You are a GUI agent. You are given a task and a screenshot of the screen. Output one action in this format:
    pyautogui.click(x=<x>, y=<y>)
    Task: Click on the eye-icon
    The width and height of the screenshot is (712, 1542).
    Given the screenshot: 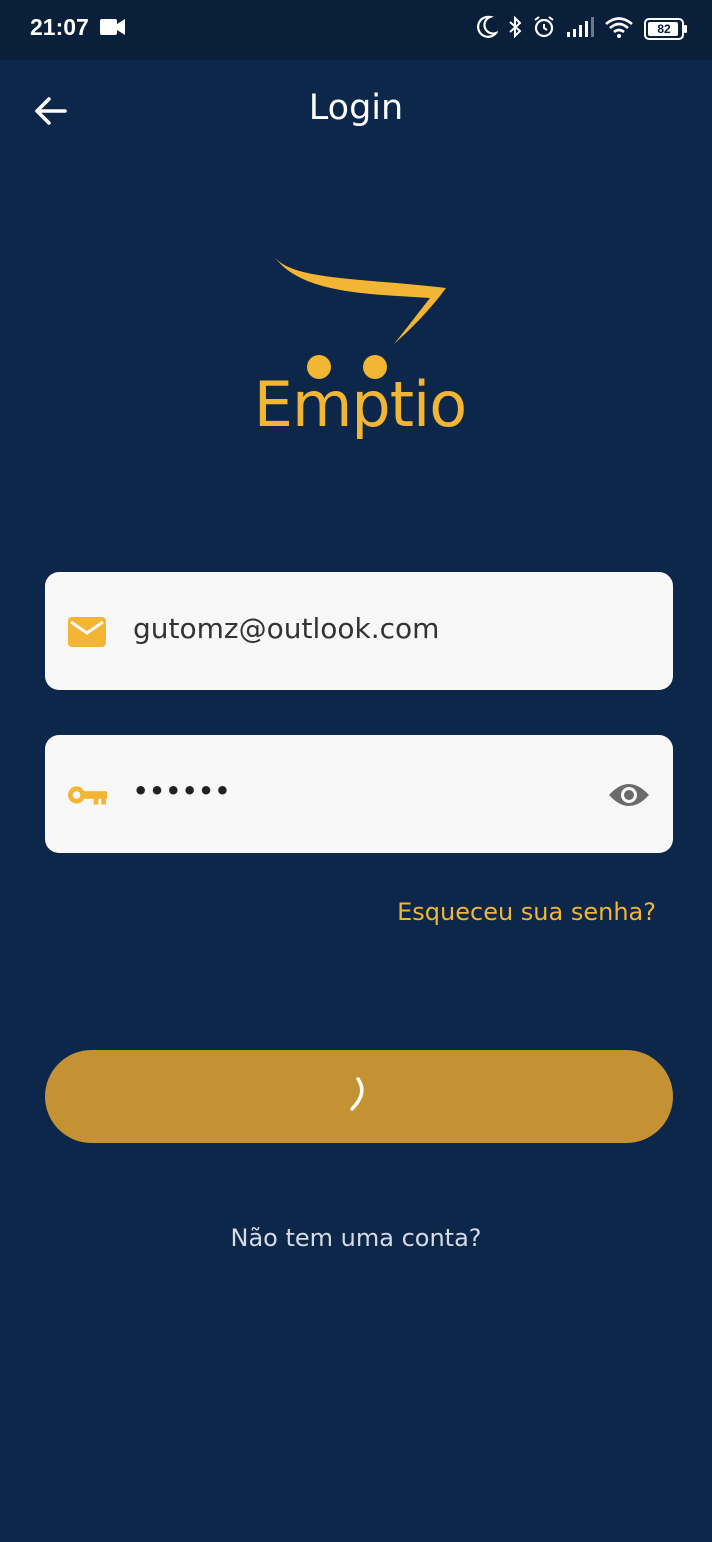 What is the action you would take?
    pyautogui.click(x=629, y=795)
    